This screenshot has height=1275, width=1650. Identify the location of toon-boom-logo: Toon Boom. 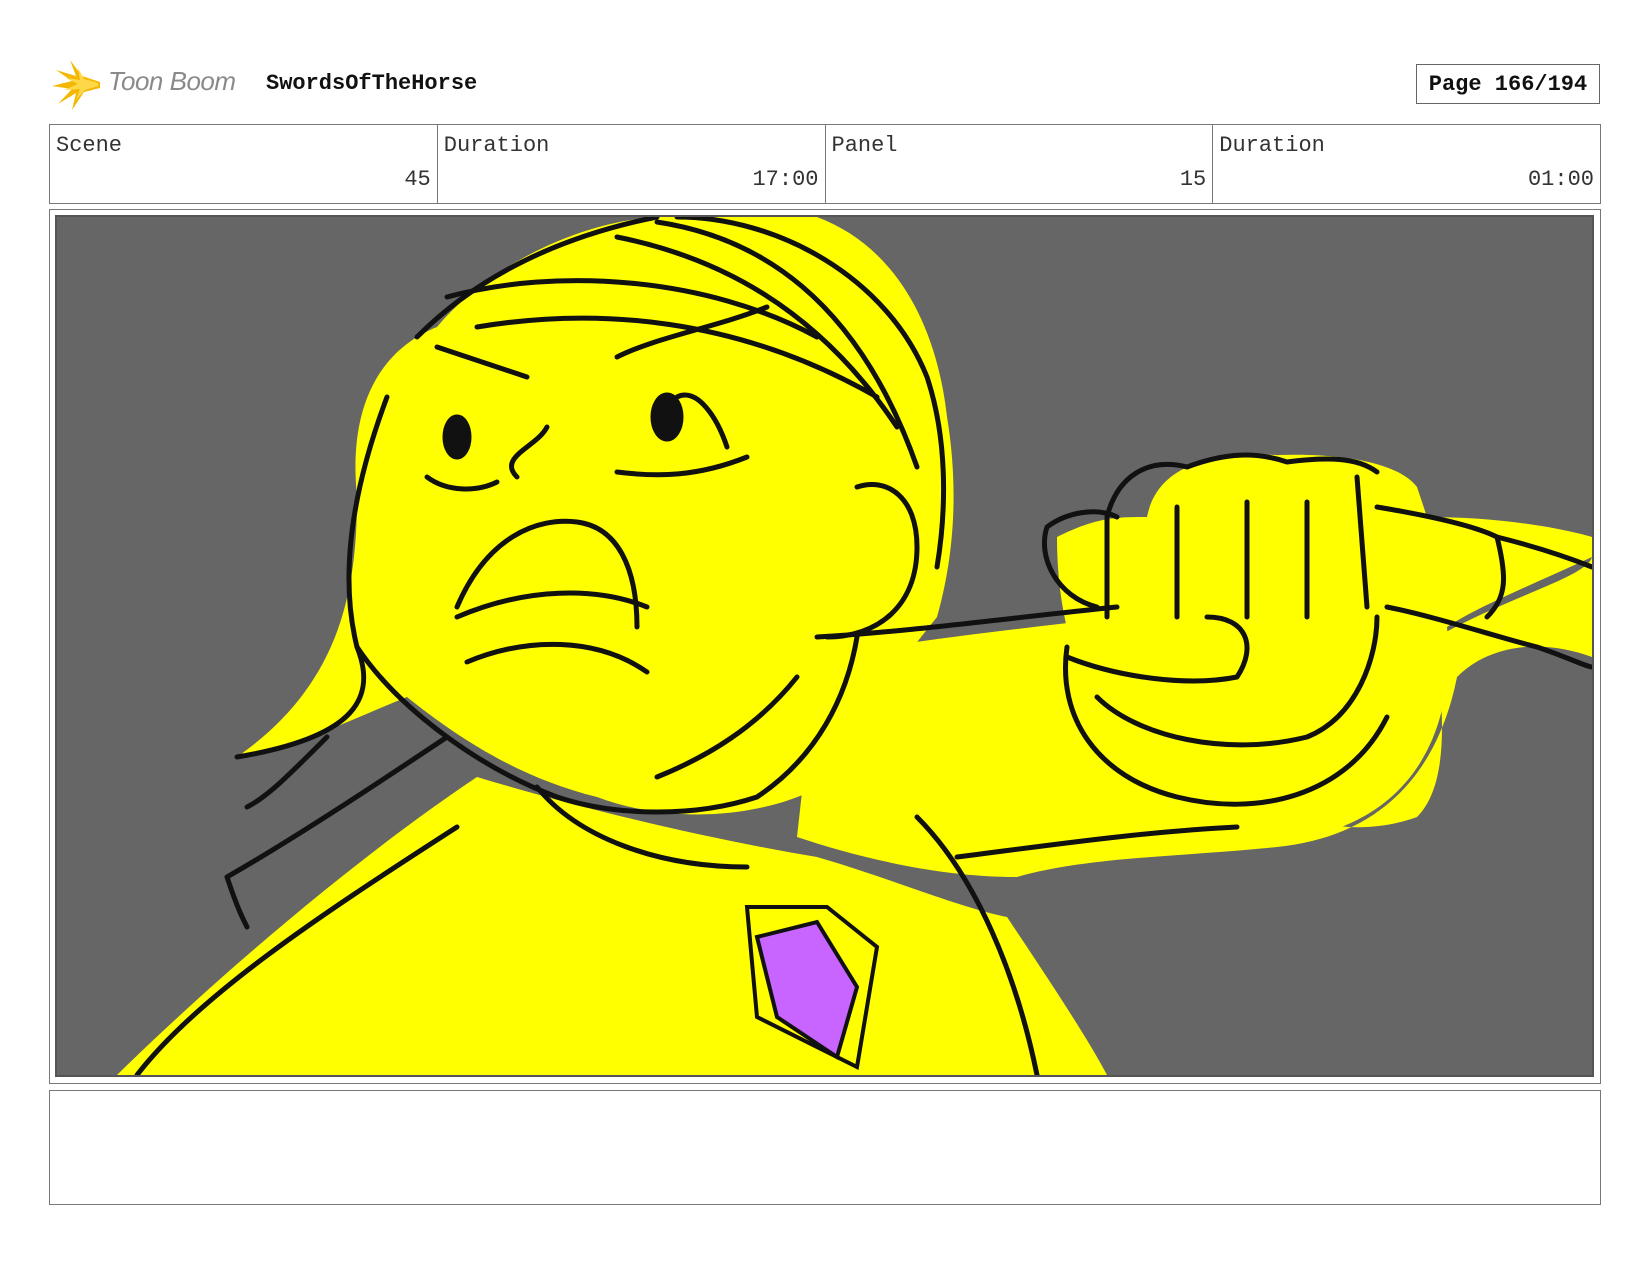
(152, 84).